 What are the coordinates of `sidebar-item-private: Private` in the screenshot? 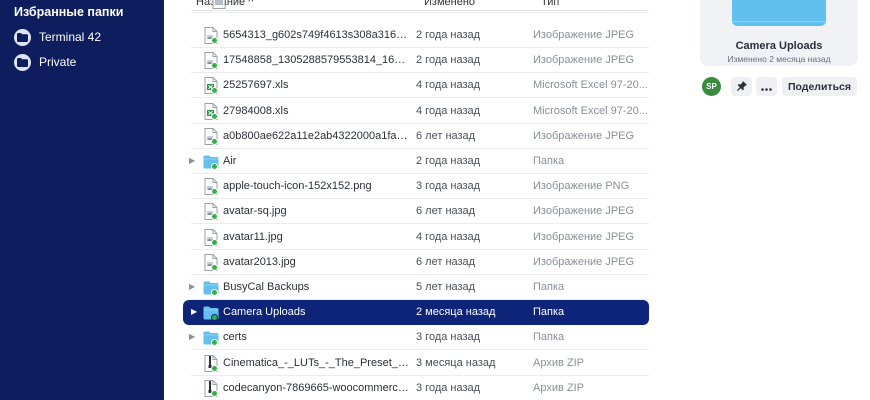 It's located at (45, 62).